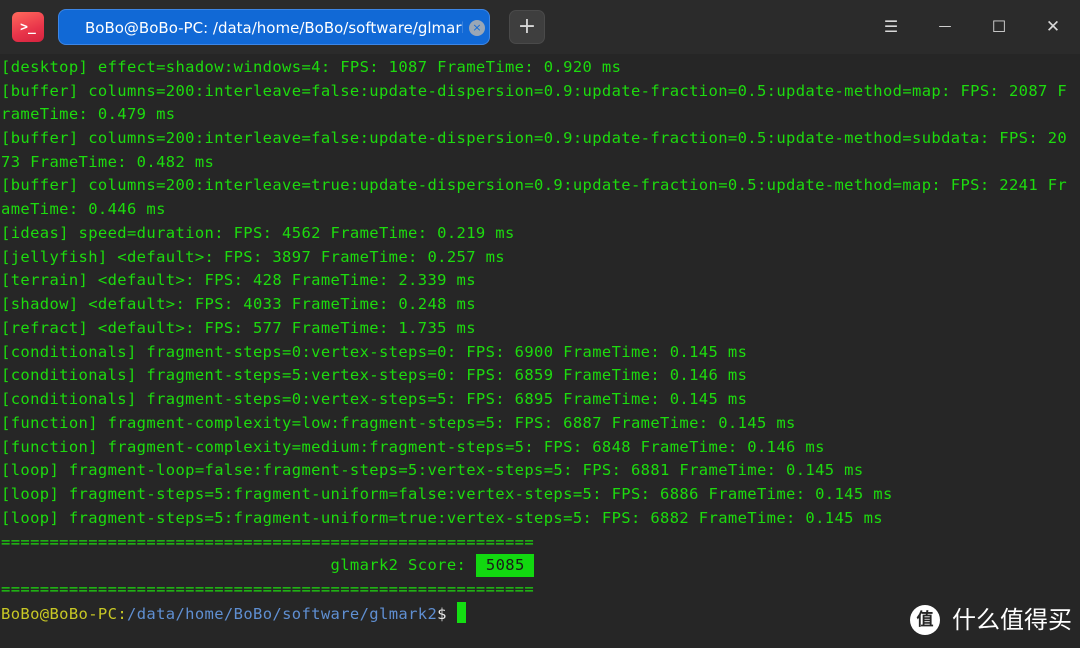 This screenshot has width=1080, height=648. Describe the element at coordinates (122, 614) in the screenshot. I see `prompt-colon: :` at that location.